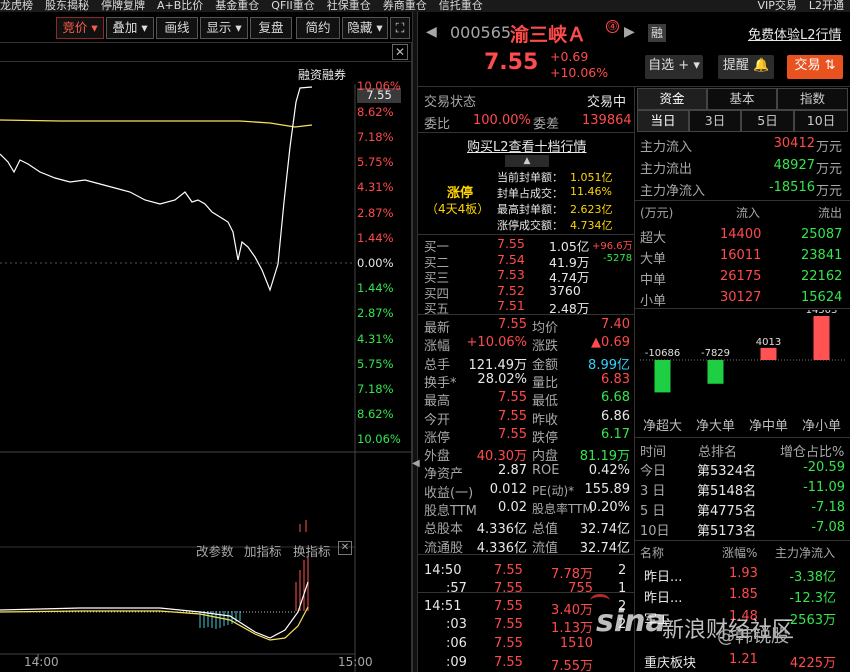  Describe the element at coordinates (456, 662) in the screenshot. I see `tick-time: :09` at that location.